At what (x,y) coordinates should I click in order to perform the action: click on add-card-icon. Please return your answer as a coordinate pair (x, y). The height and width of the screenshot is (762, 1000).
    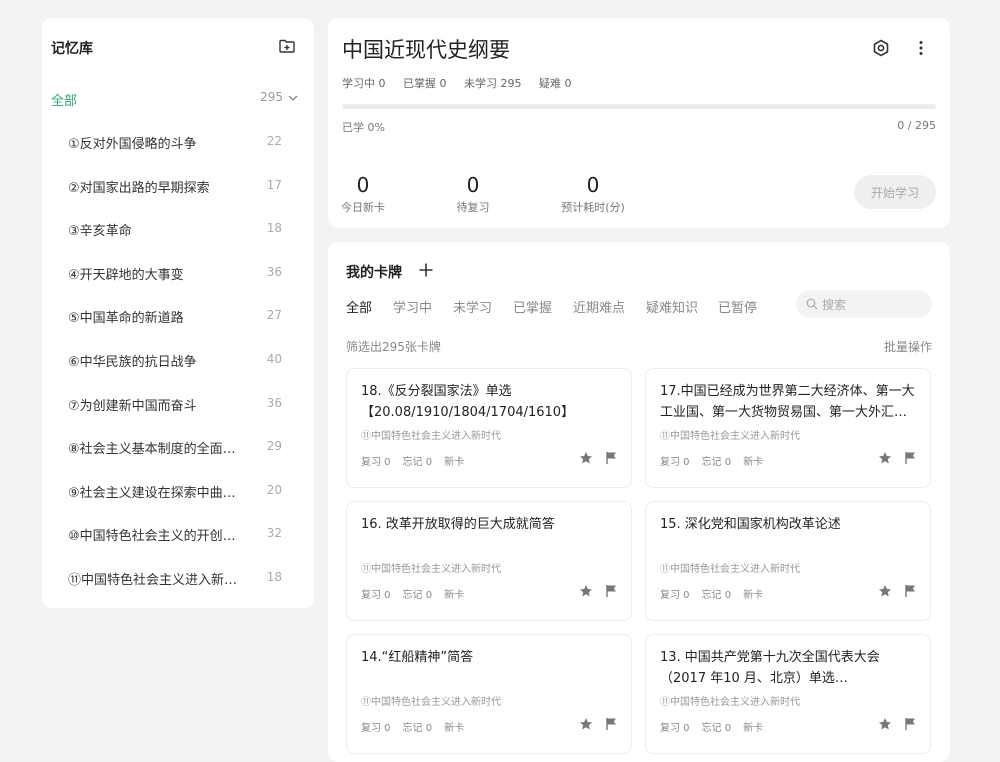
    Looking at the image, I should click on (426, 270).